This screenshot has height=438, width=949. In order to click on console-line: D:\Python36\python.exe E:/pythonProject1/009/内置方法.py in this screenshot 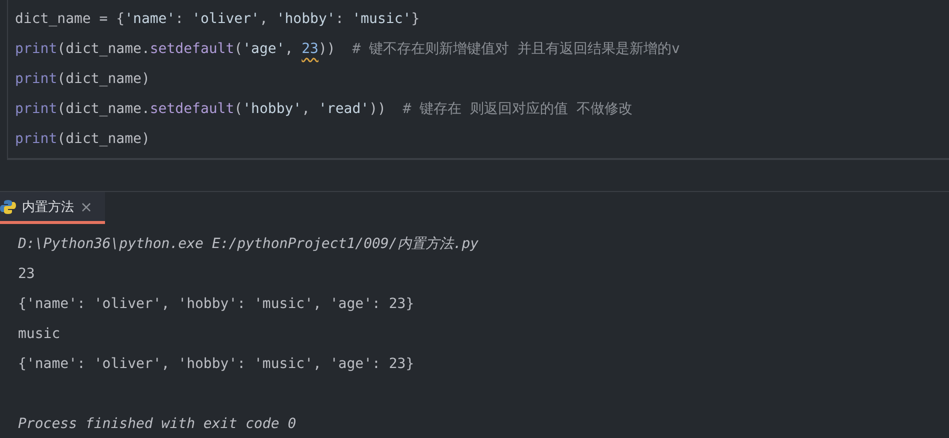, I will do `click(249, 244)`.